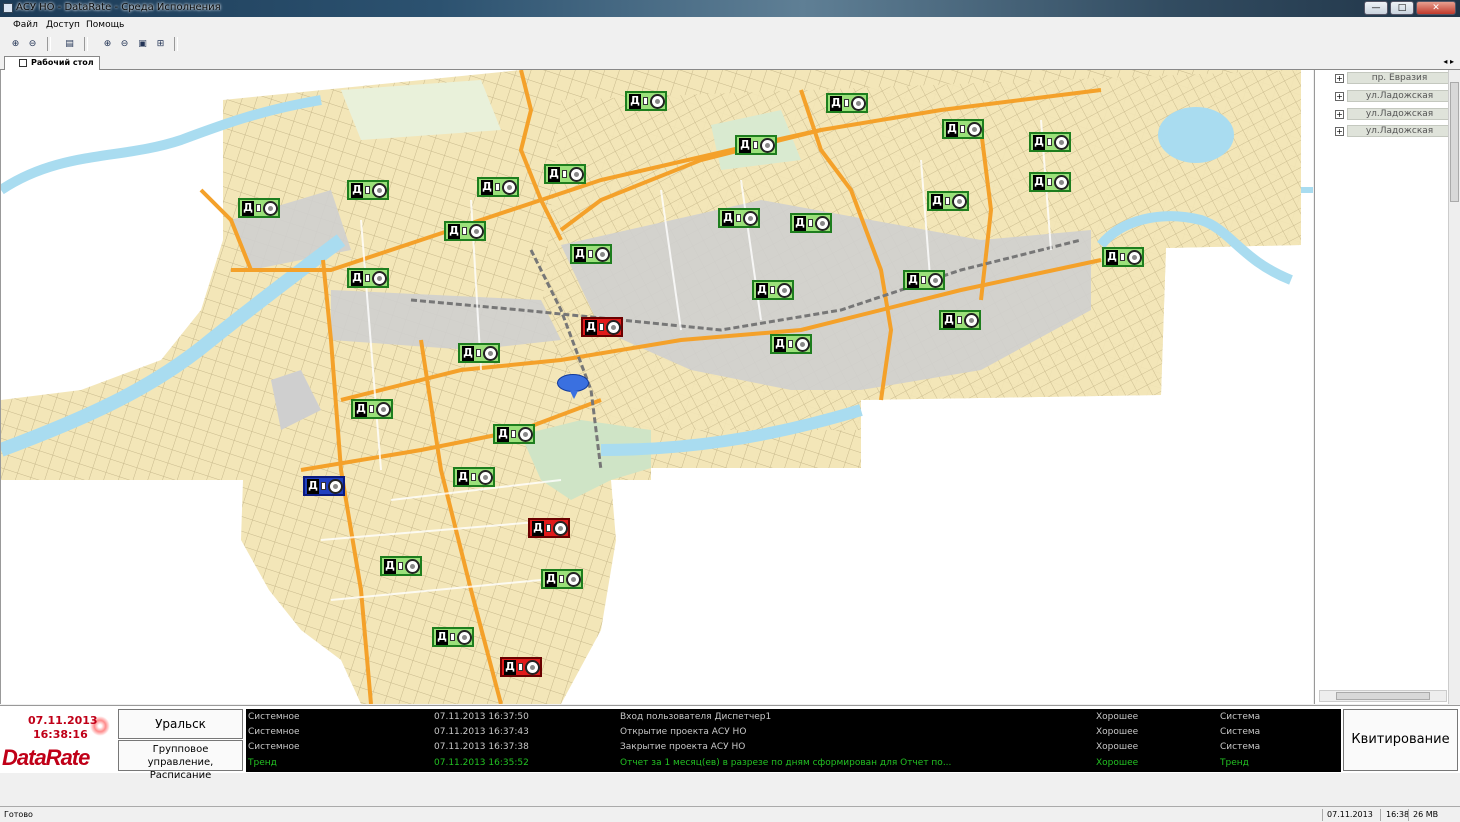 The image size is (1460, 822). I want to click on status-ready: Готово, so click(18, 814).